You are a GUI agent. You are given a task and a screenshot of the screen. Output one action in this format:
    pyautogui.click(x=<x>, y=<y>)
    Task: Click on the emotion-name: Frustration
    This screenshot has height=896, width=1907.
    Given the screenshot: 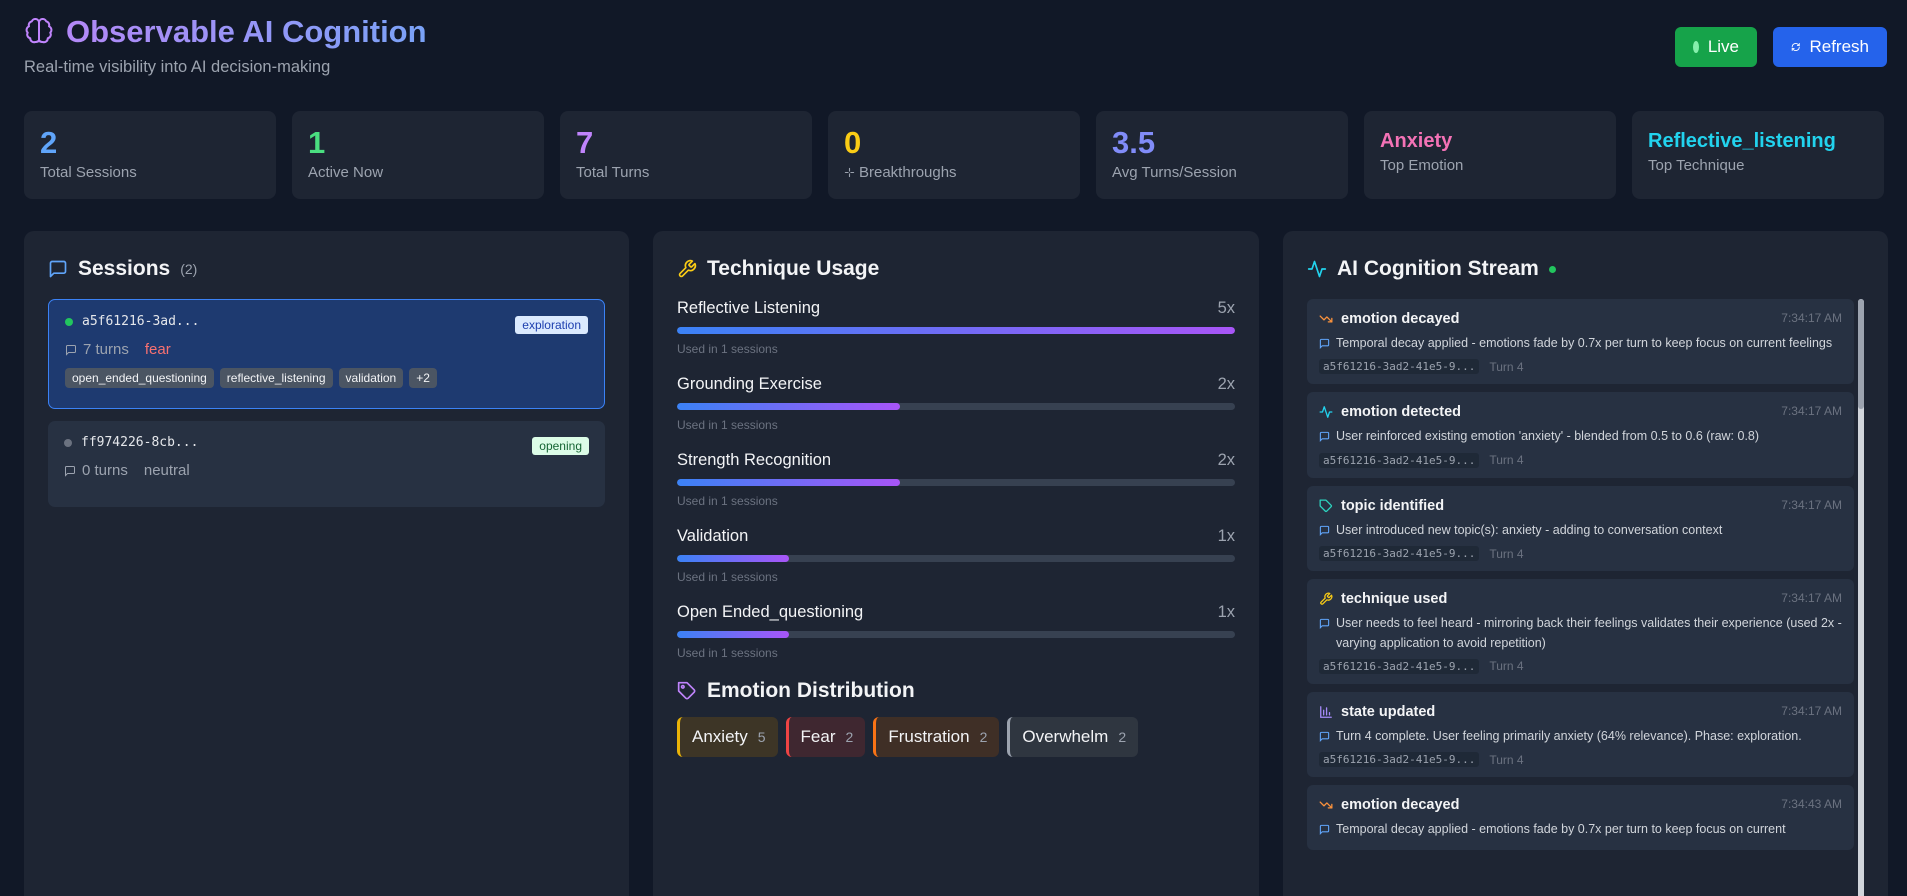 What is the action you would take?
    pyautogui.click(x=929, y=736)
    